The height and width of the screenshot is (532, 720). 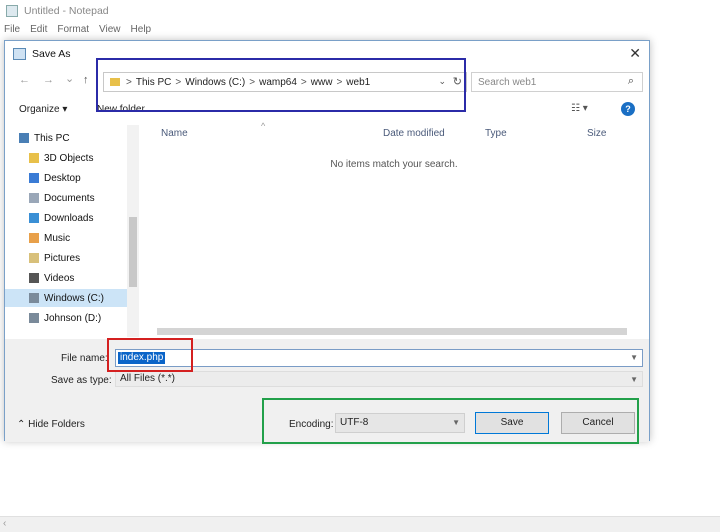 I want to click on notepad-title-bar: Untitled - Notepad, so click(x=360, y=11).